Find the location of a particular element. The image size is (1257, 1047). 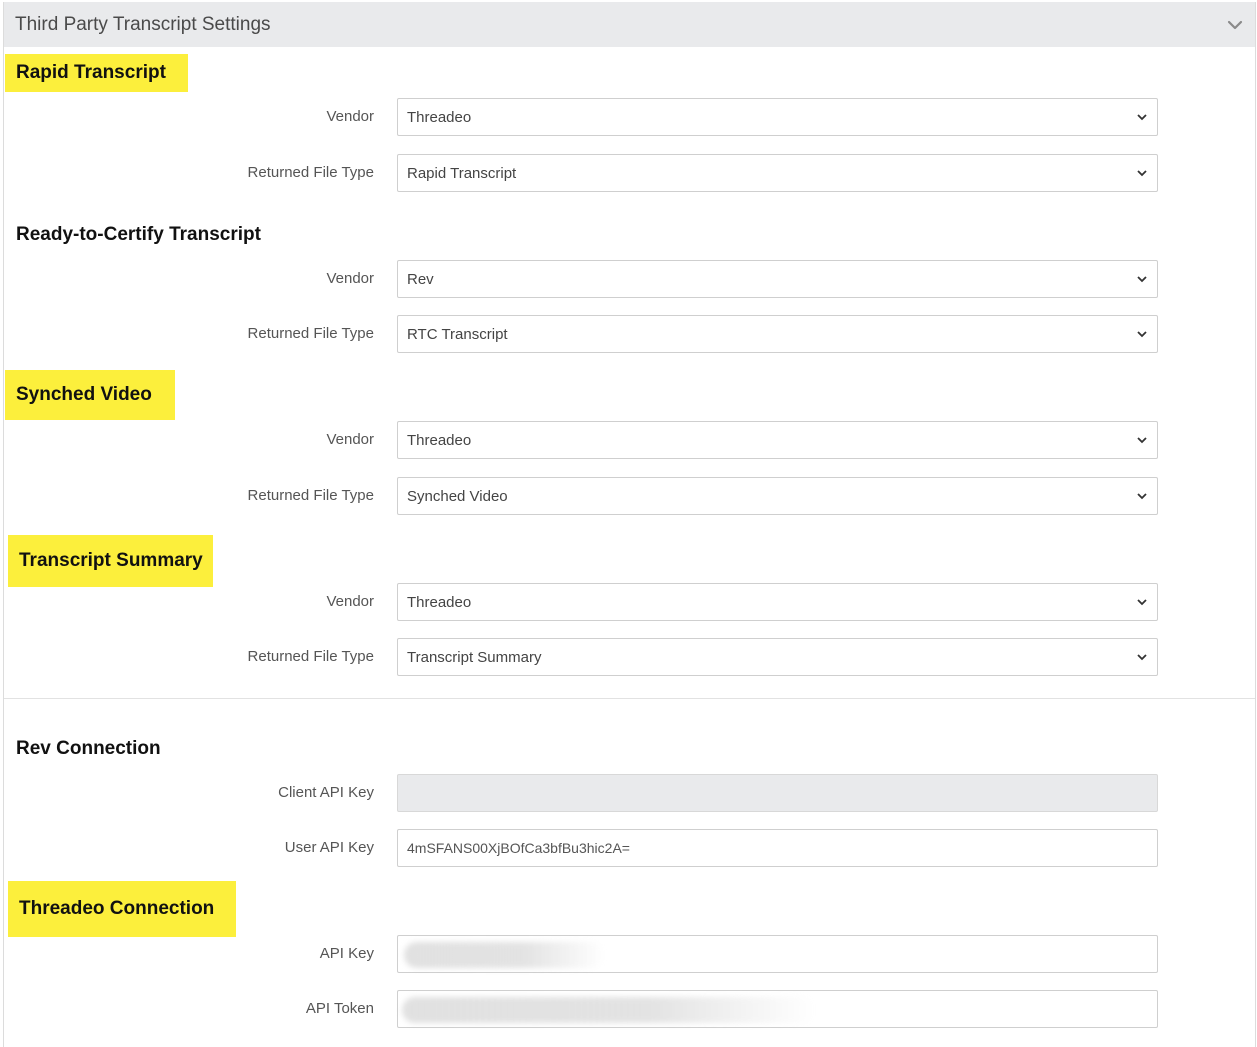

section-title-rev-connection: Rev Connection is located at coordinates (205, 749).